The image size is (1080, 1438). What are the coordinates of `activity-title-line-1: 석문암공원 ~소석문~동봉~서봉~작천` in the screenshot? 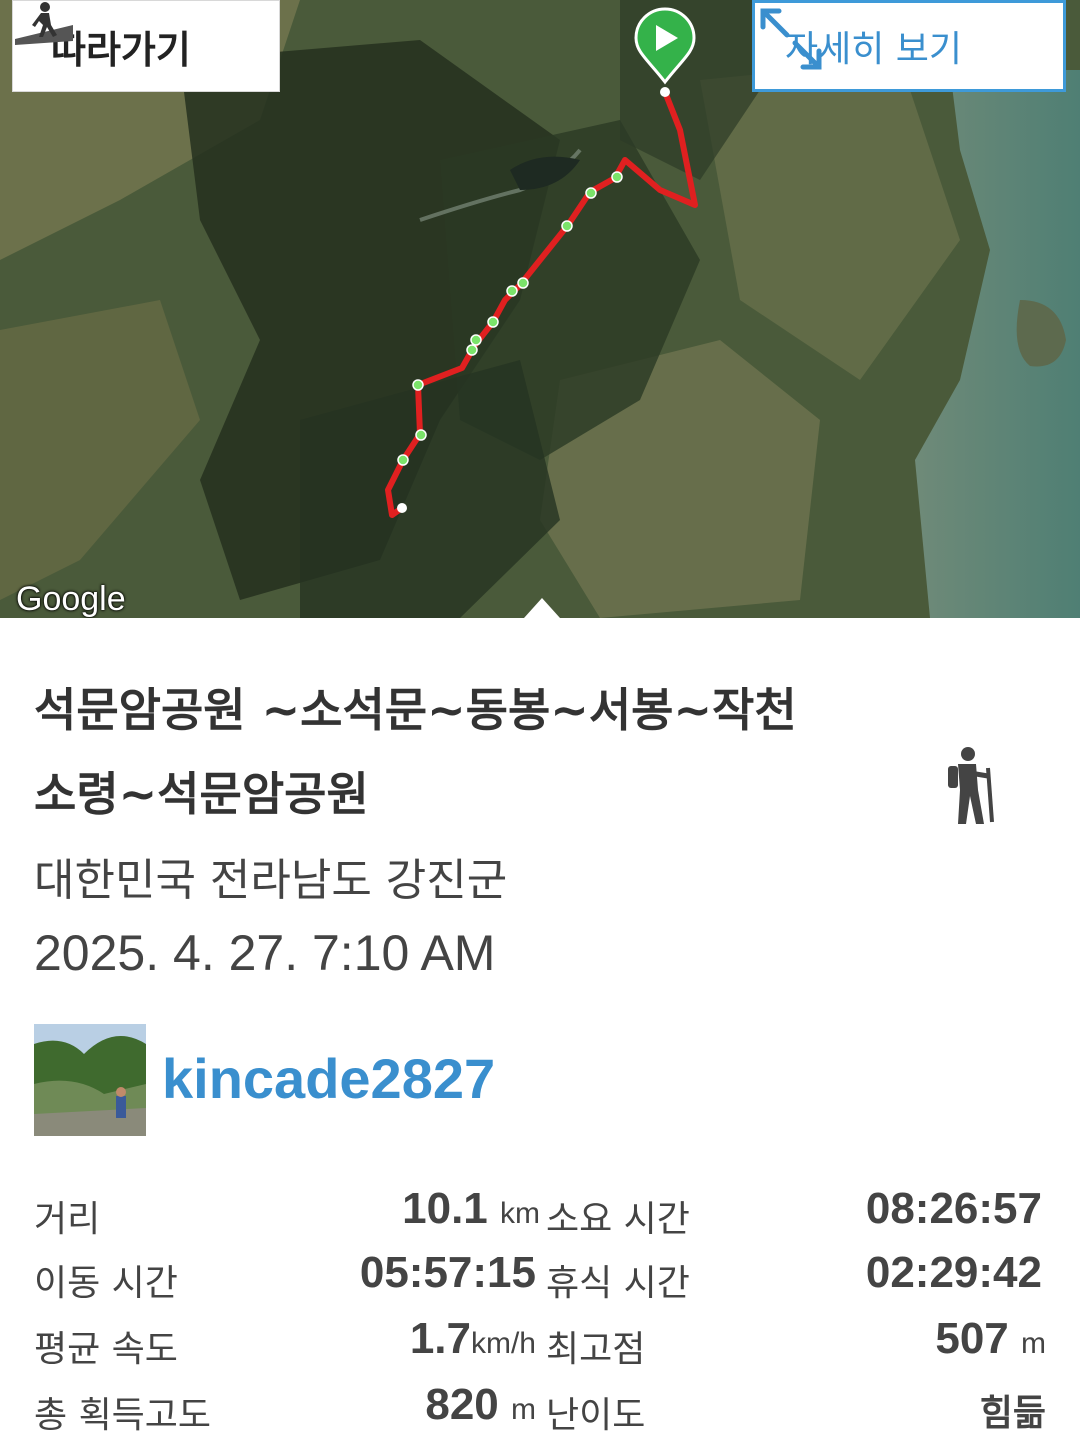 It's located at (415, 710).